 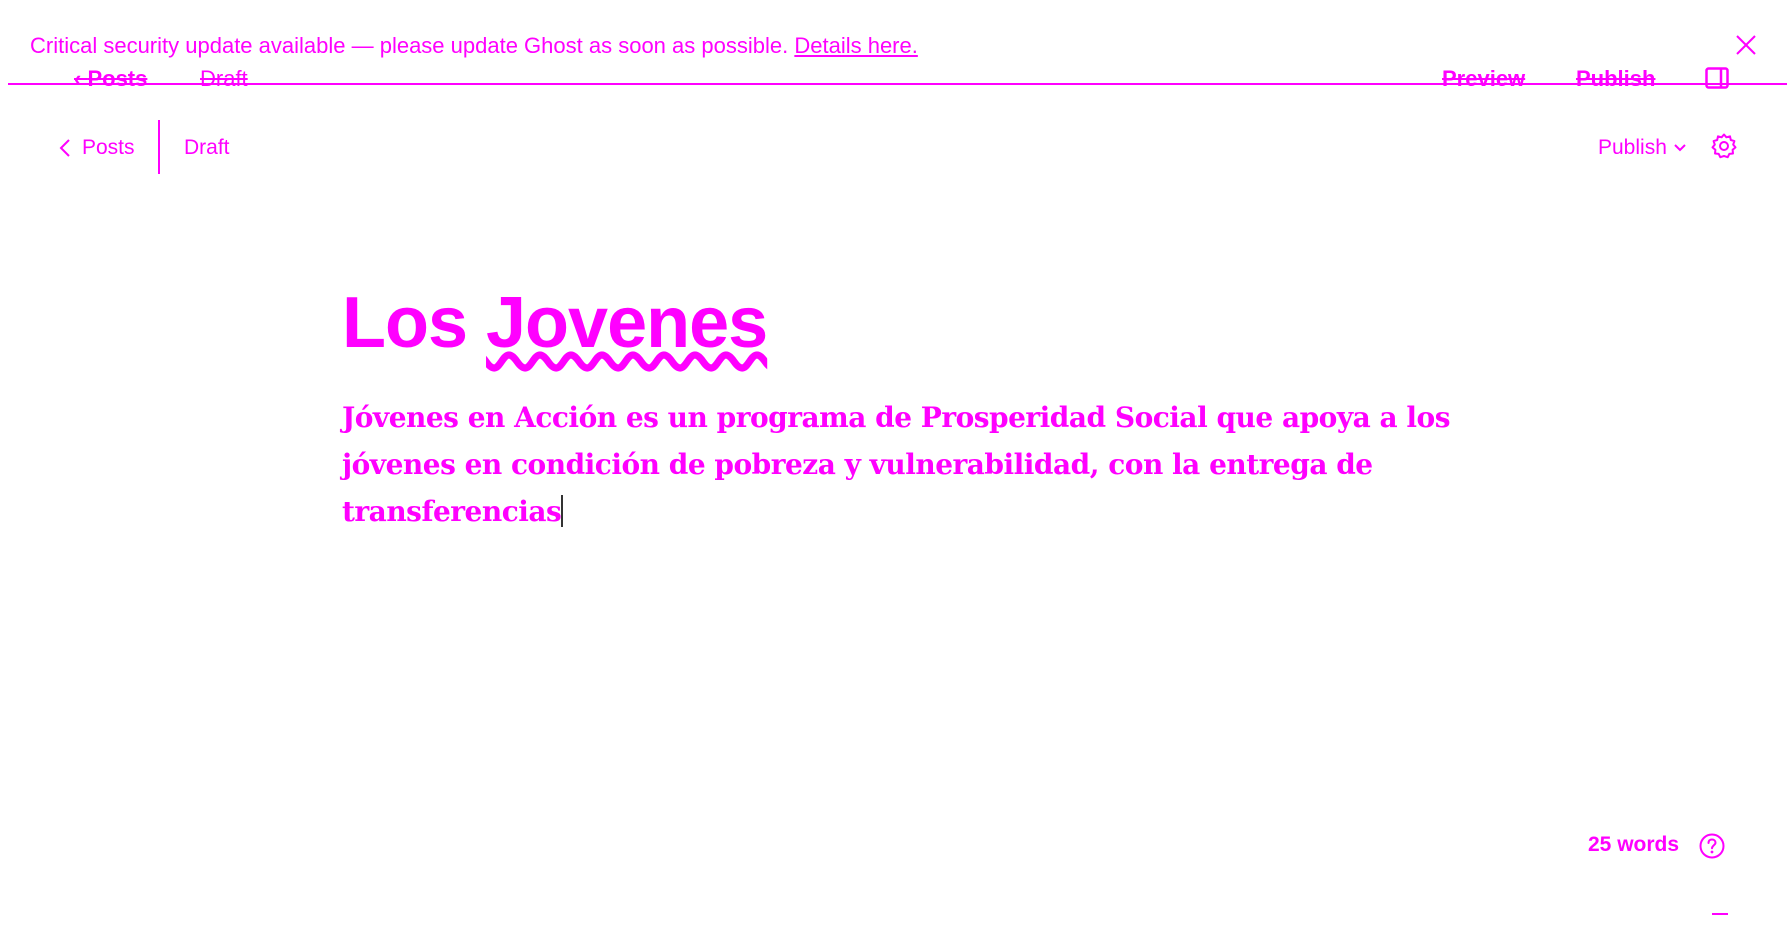 What do you see at coordinates (414, 323) in the screenshot?
I see `post-title-prefix: Los` at bounding box center [414, 323].